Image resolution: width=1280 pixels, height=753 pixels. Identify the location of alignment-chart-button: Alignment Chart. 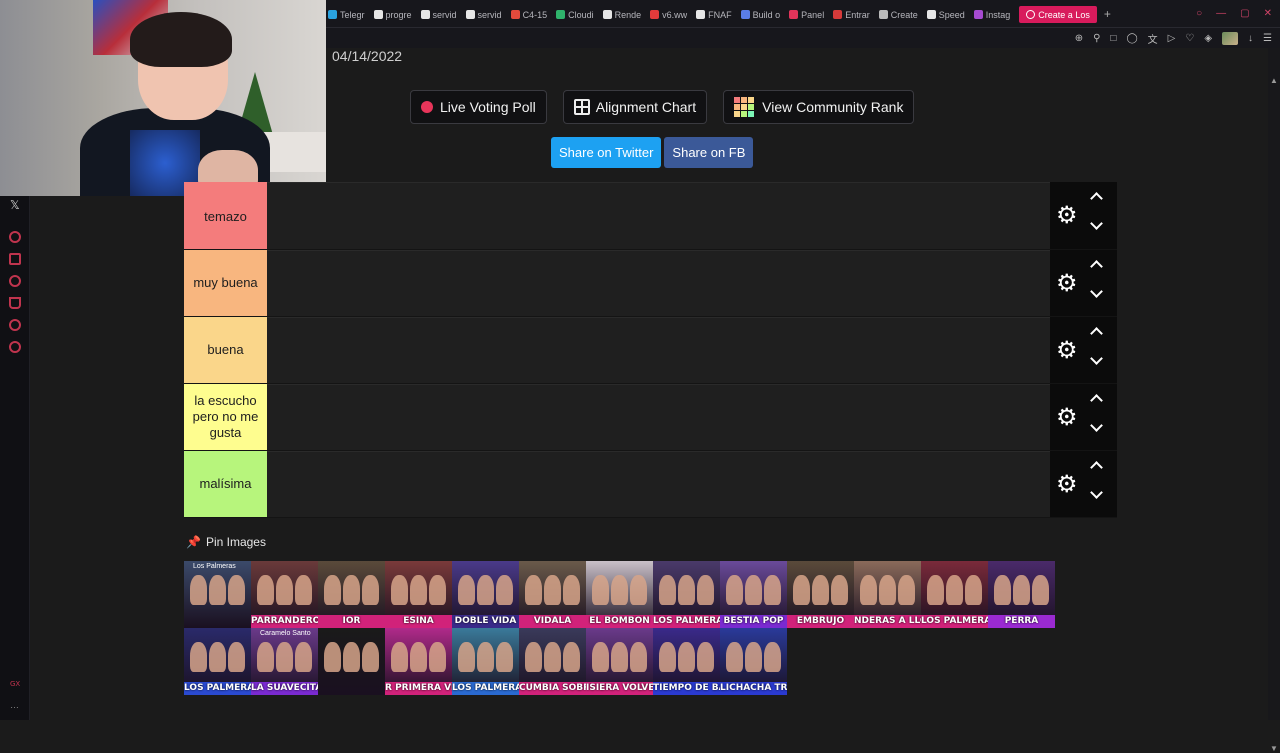
(635, 107).